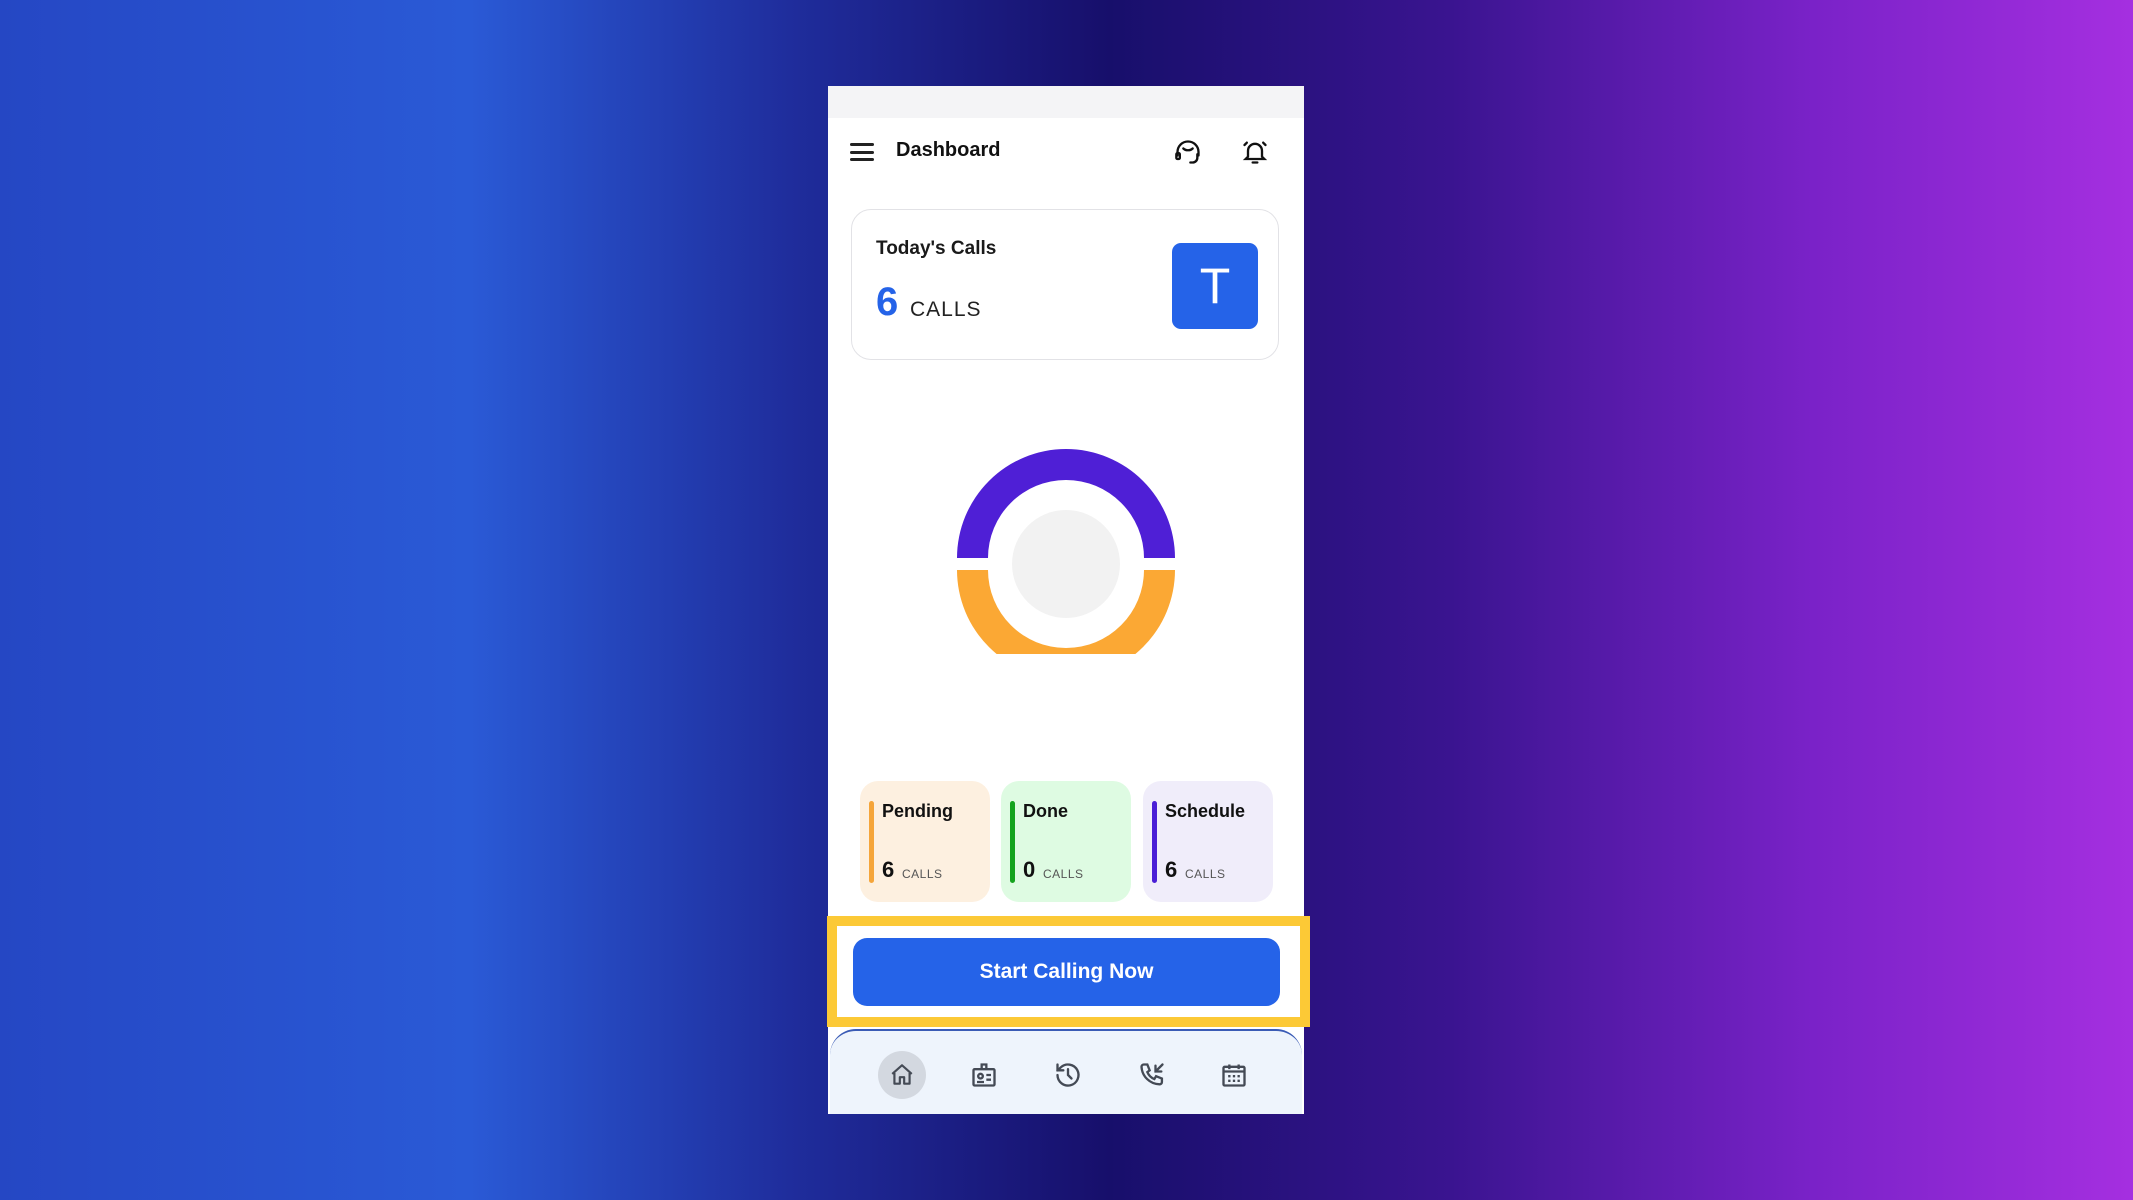  I want to click on stat-name: Done, so click(1045, 811).